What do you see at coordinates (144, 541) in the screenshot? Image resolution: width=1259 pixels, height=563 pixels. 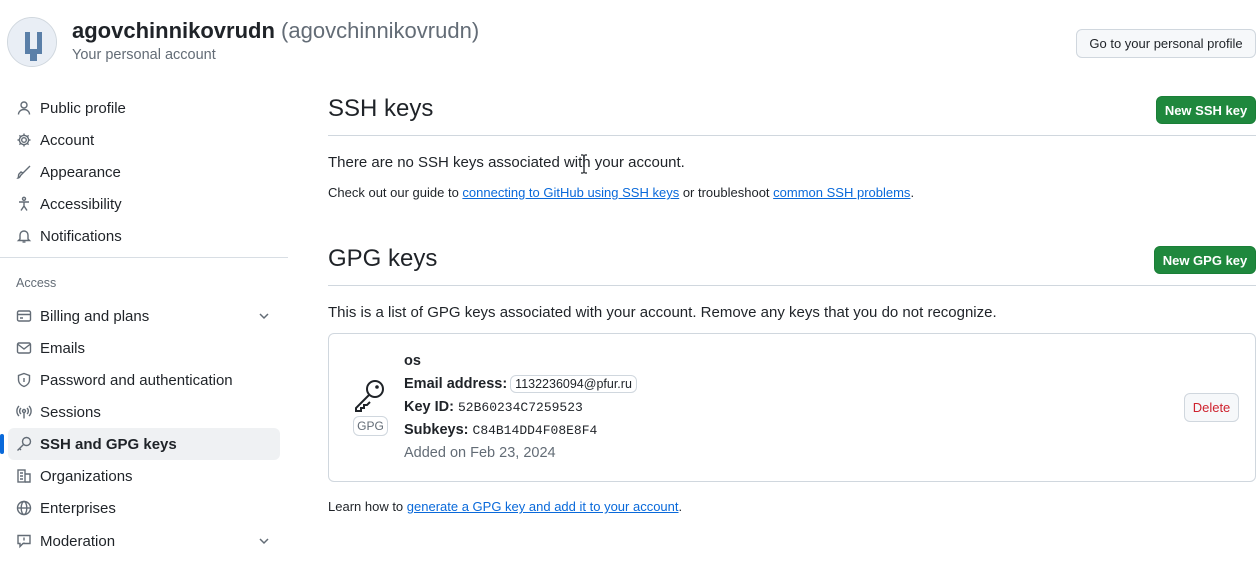 I see `sidebar-item-moderation: Moderation` at bounding box center [144, 541].